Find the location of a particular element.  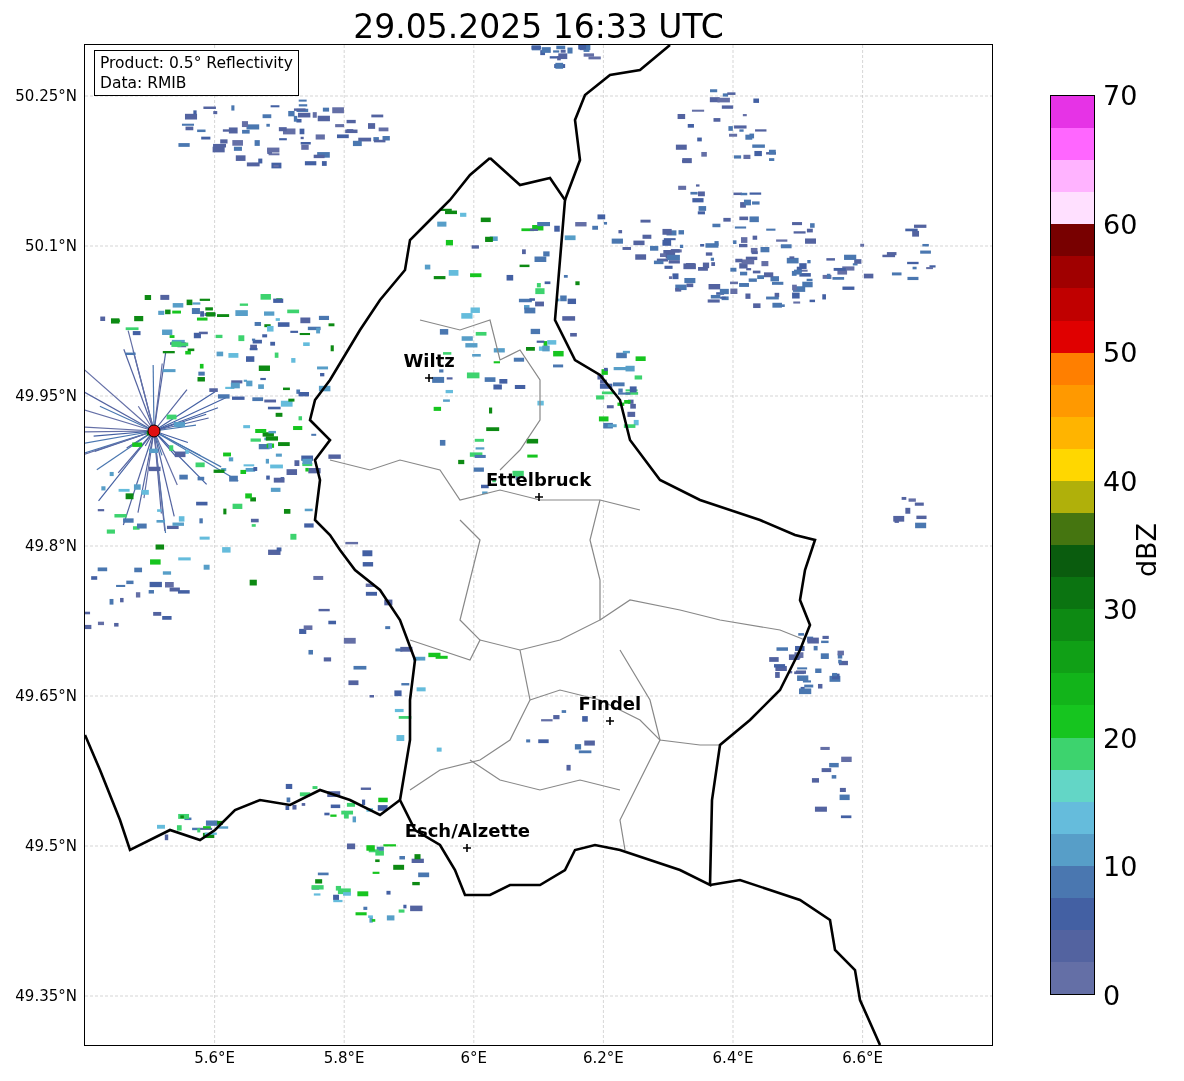

info-text: Data: RMIB is located at coordinates (144, 83).